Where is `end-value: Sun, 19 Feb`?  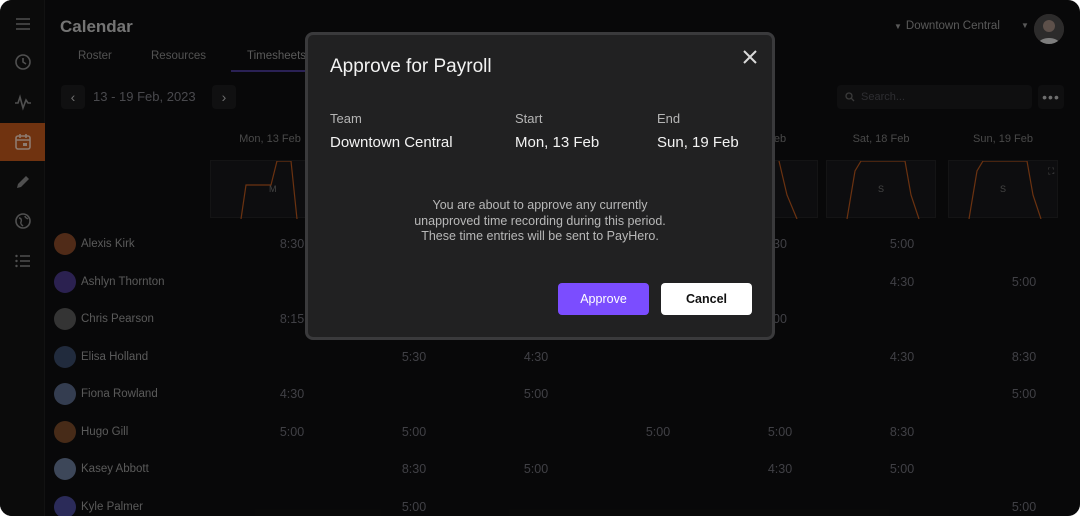
end-value: Sun, 19 Feb is located at coordinates (698, 142).